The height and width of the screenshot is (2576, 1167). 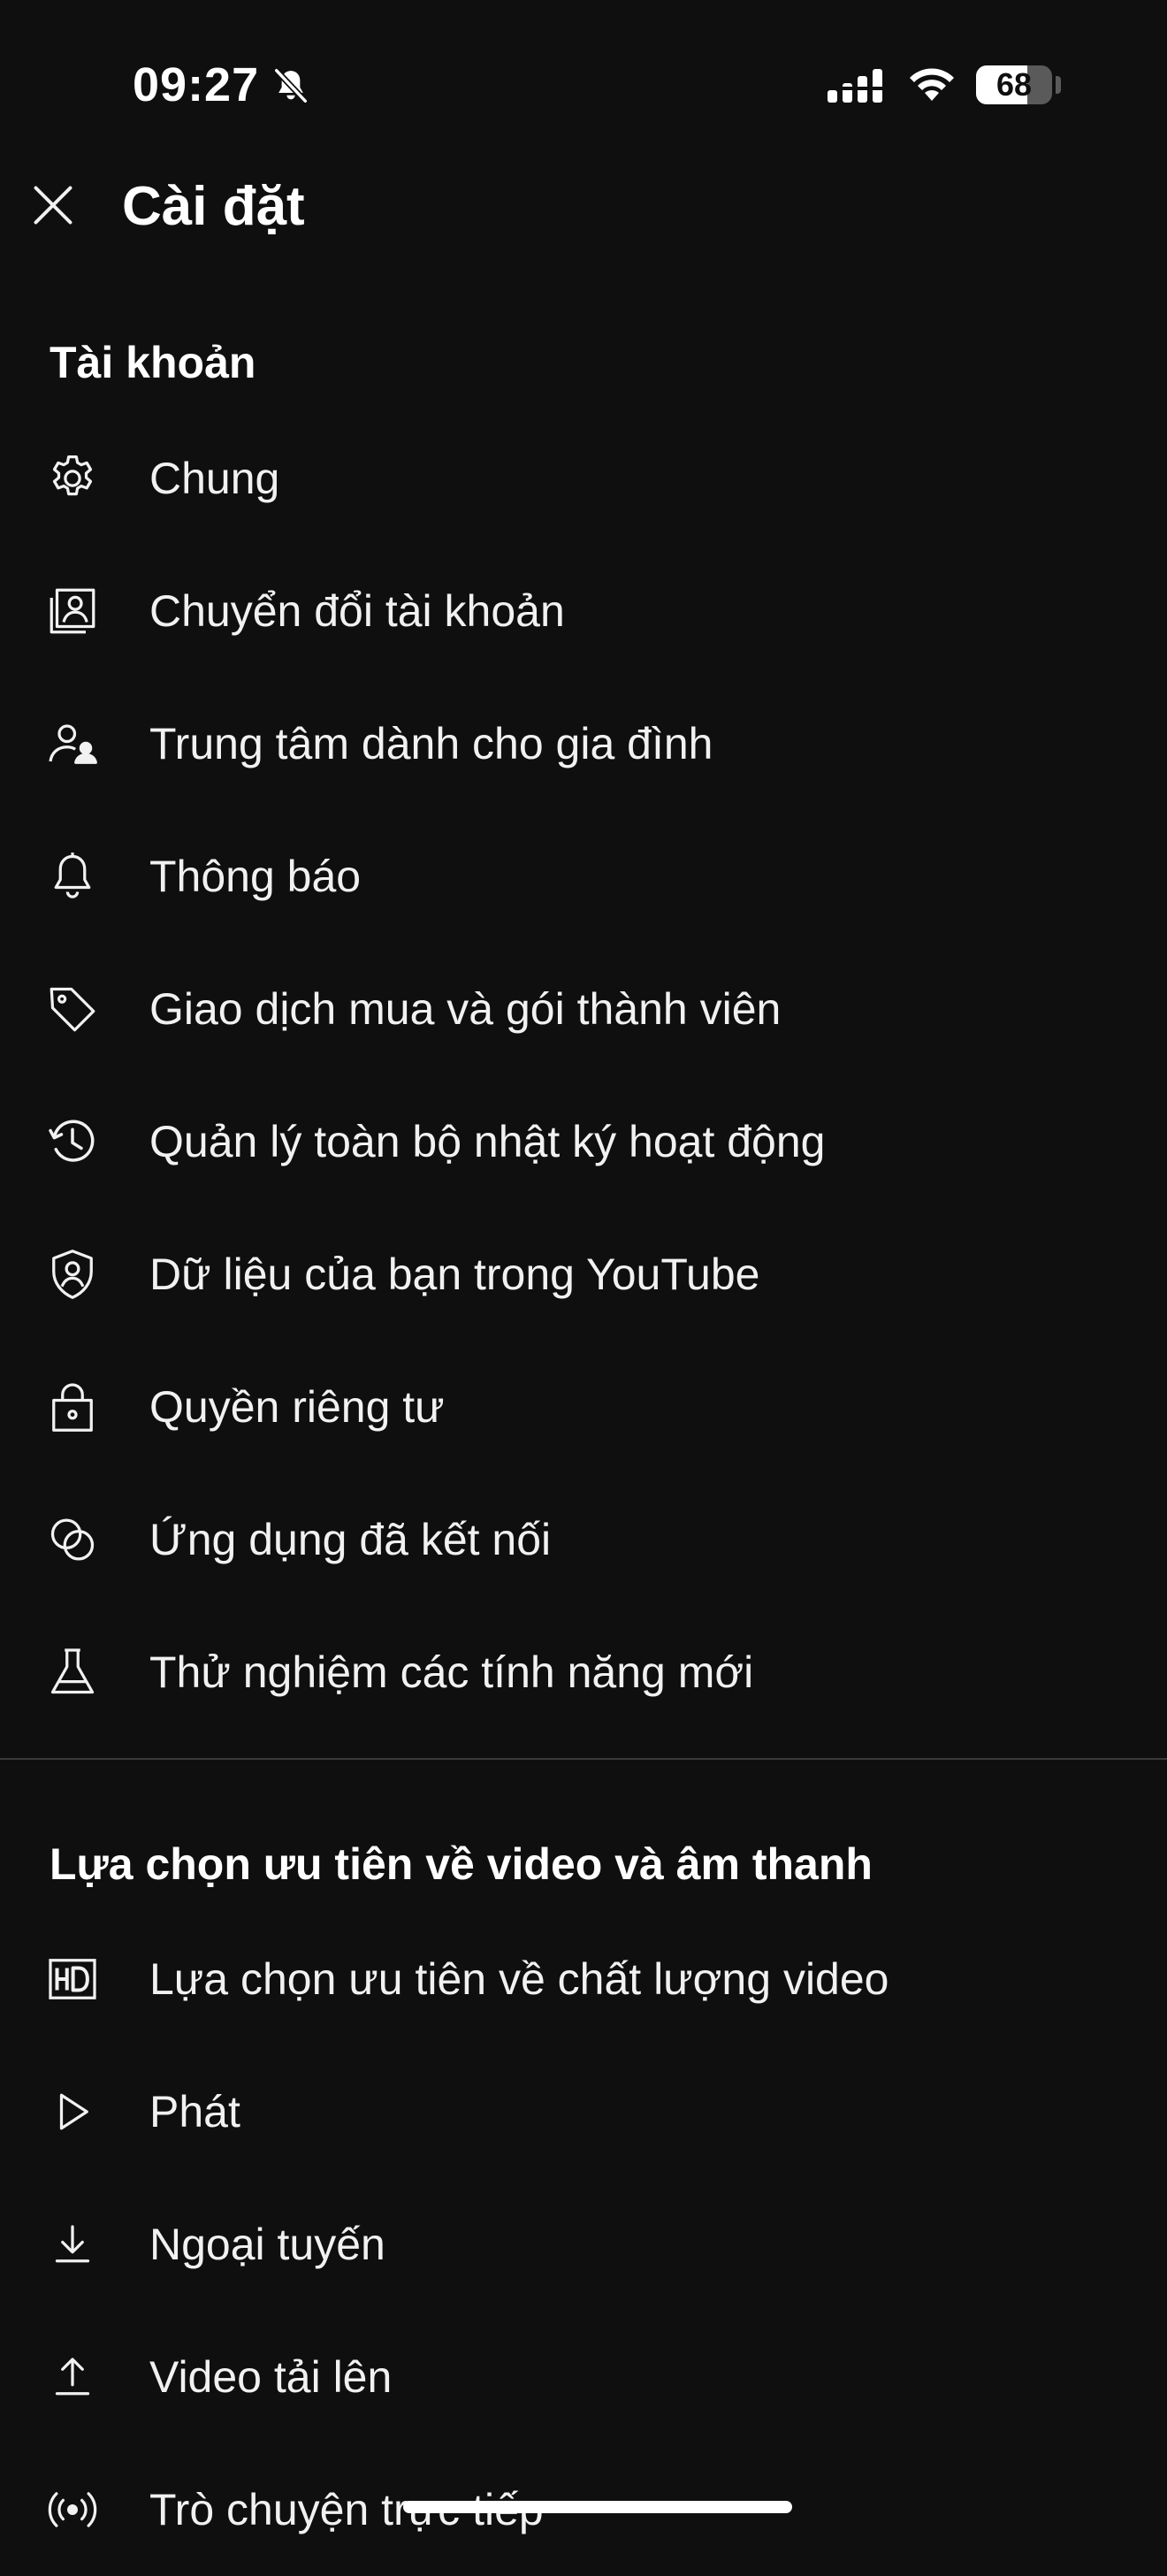 What do you see at coordinates (72, 1274) in the screenshot?
I see `shield-person-icon` at bounding box center [72, 1274].